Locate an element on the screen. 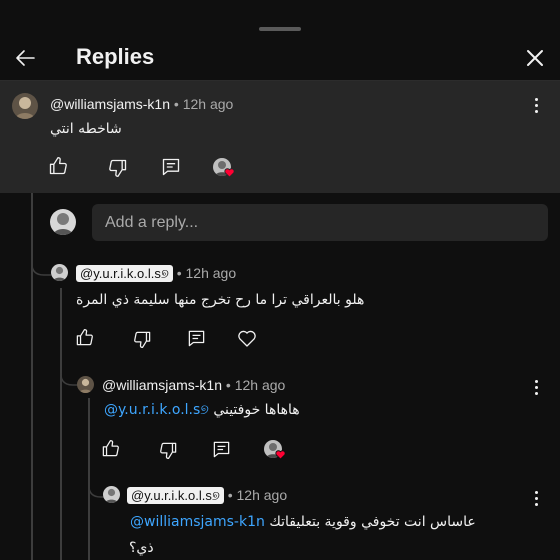  drag-handle is located at coordinates (280, 29).